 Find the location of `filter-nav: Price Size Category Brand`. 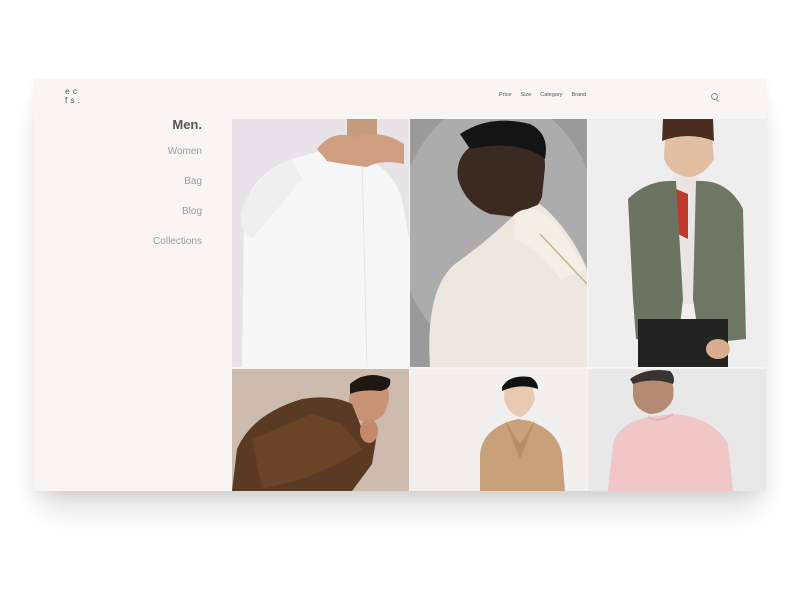

filter-nav: Price Size Category Brand is located at coordinates (542, 95).